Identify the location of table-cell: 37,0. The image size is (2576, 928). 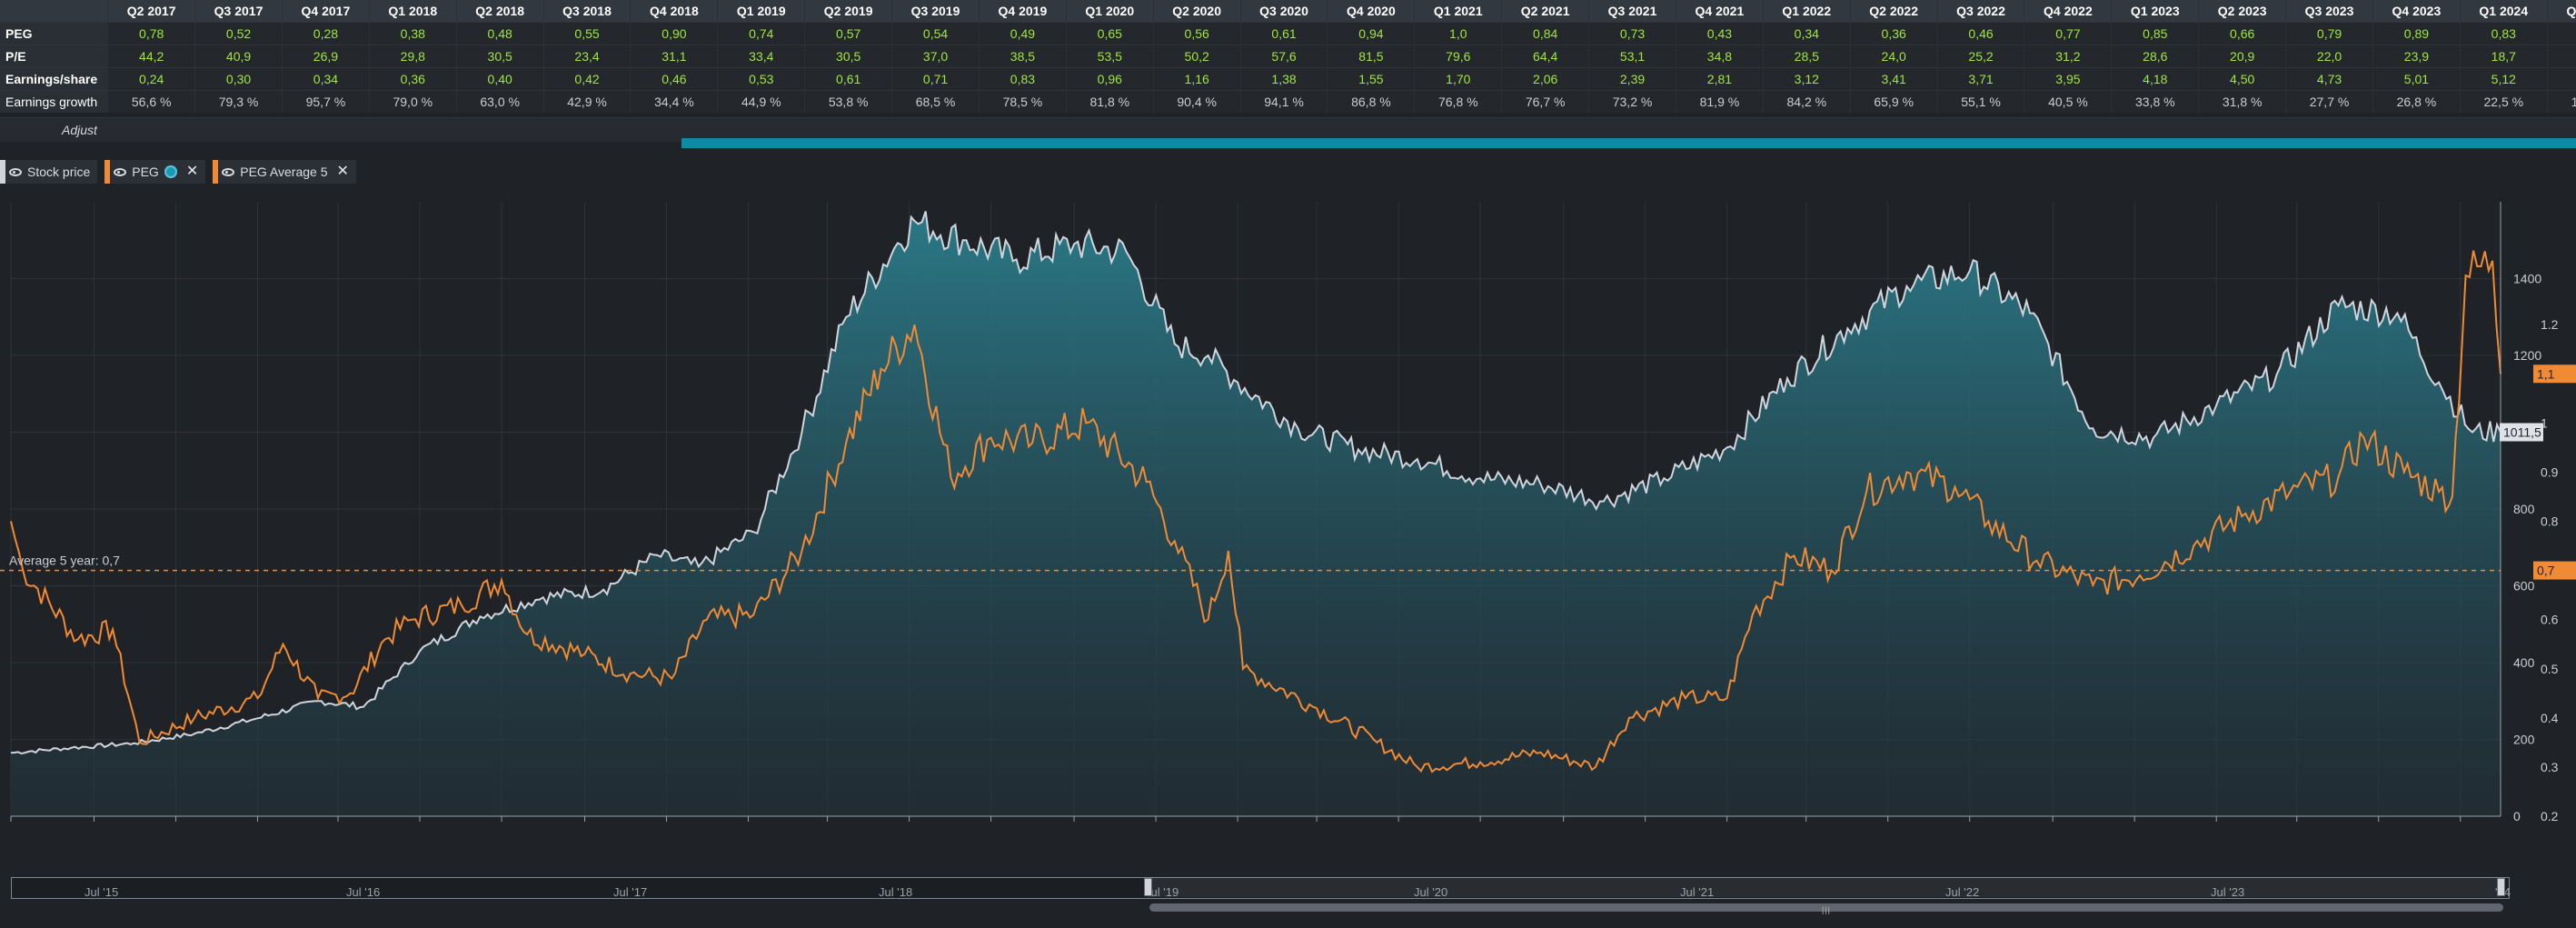
(935, 56).